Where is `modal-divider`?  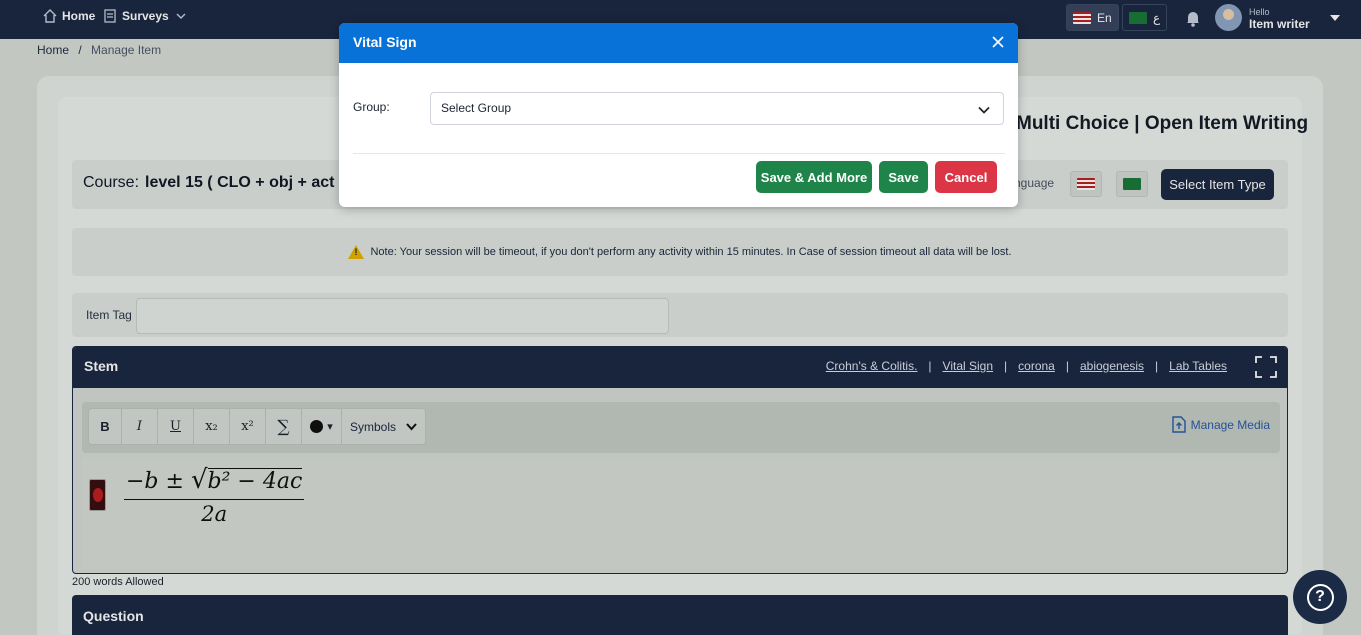
modal-divider is located at coordinates (679, 153).